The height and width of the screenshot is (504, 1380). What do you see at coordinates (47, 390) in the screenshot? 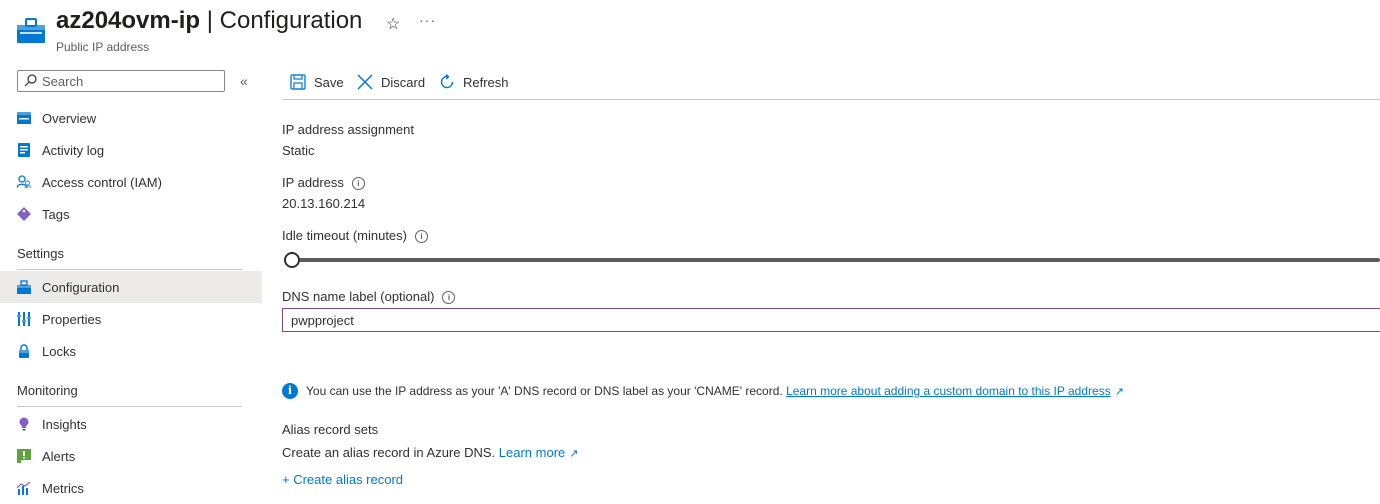
I see `monitoring-section-header: Monitoring` at bounding box center [47, 390].